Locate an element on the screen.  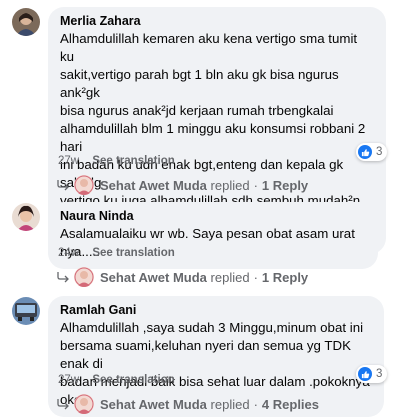
comment-author: Naura Ninda is located at coordinates (213, 216).